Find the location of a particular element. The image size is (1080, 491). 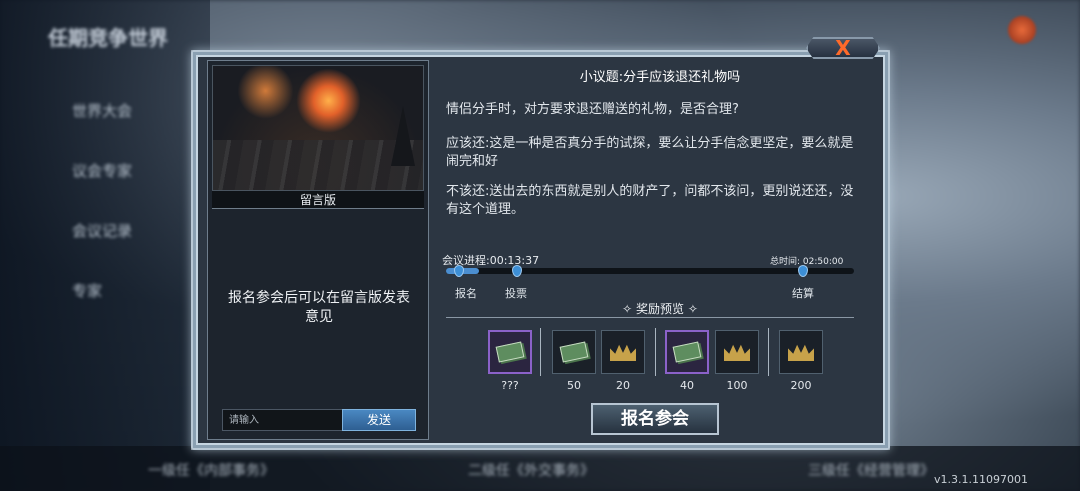

reward-count: 100 is located at coordinates (737, 385).